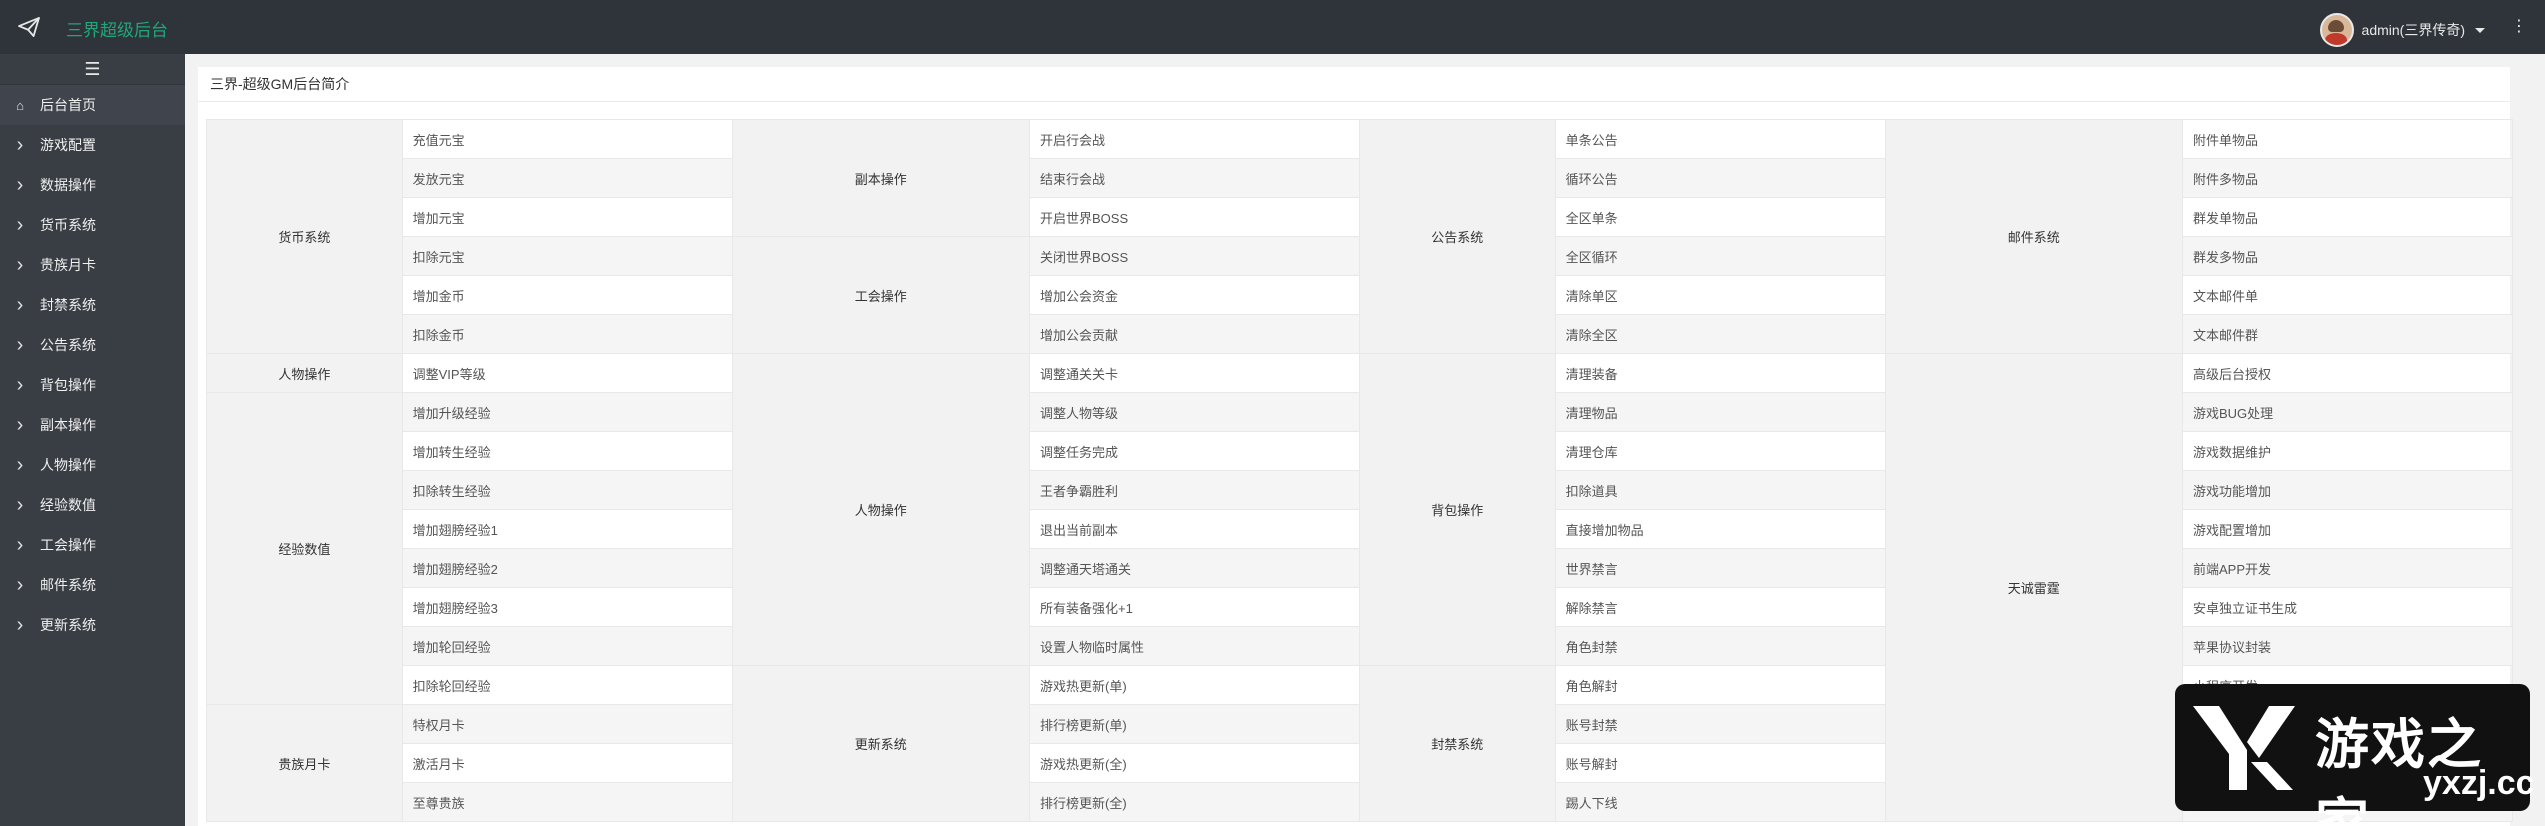 The width and height of the screenshot is (2545, 826). Describe the element at coordinates (1194, 646) in the screenshot. I see `feature-item-cell: 设置人物临时属性` at that location.